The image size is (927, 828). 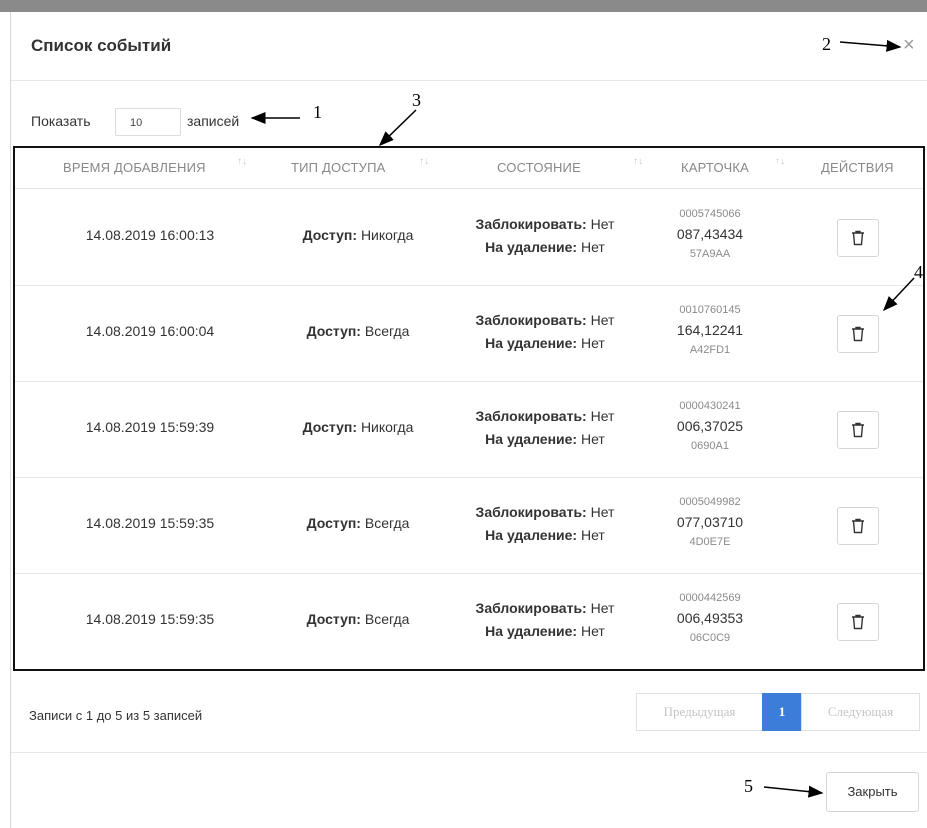 I want to click on card-number: 0005745066, so click(x=710, y=214).